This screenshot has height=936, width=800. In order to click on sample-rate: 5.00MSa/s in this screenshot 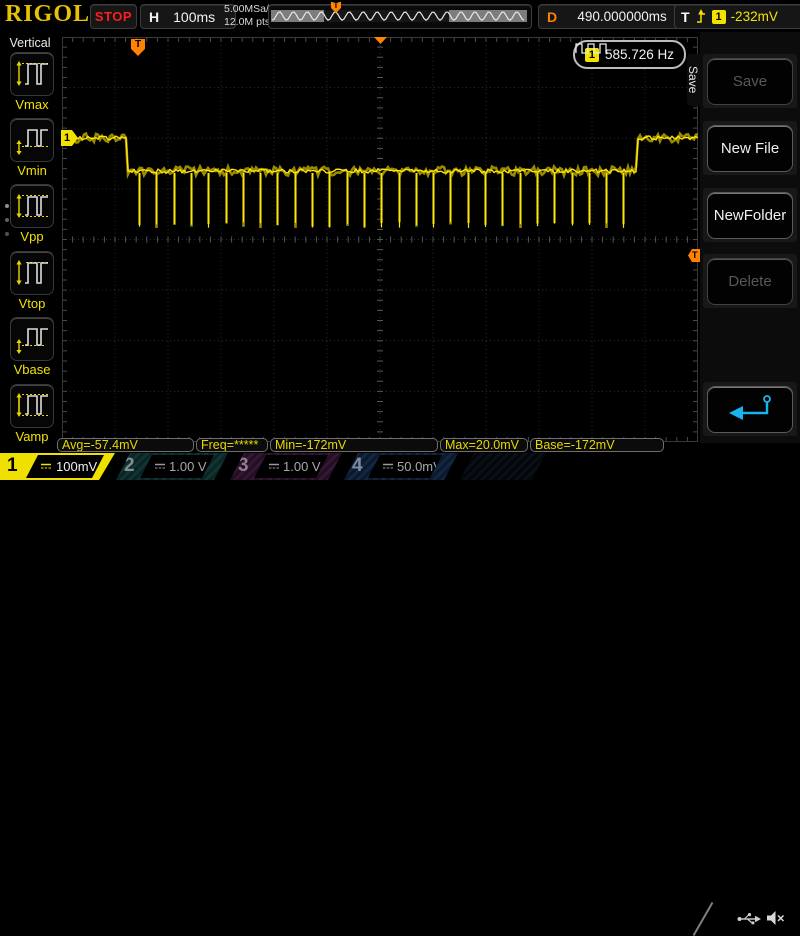, I will do `click(249, 9)`.